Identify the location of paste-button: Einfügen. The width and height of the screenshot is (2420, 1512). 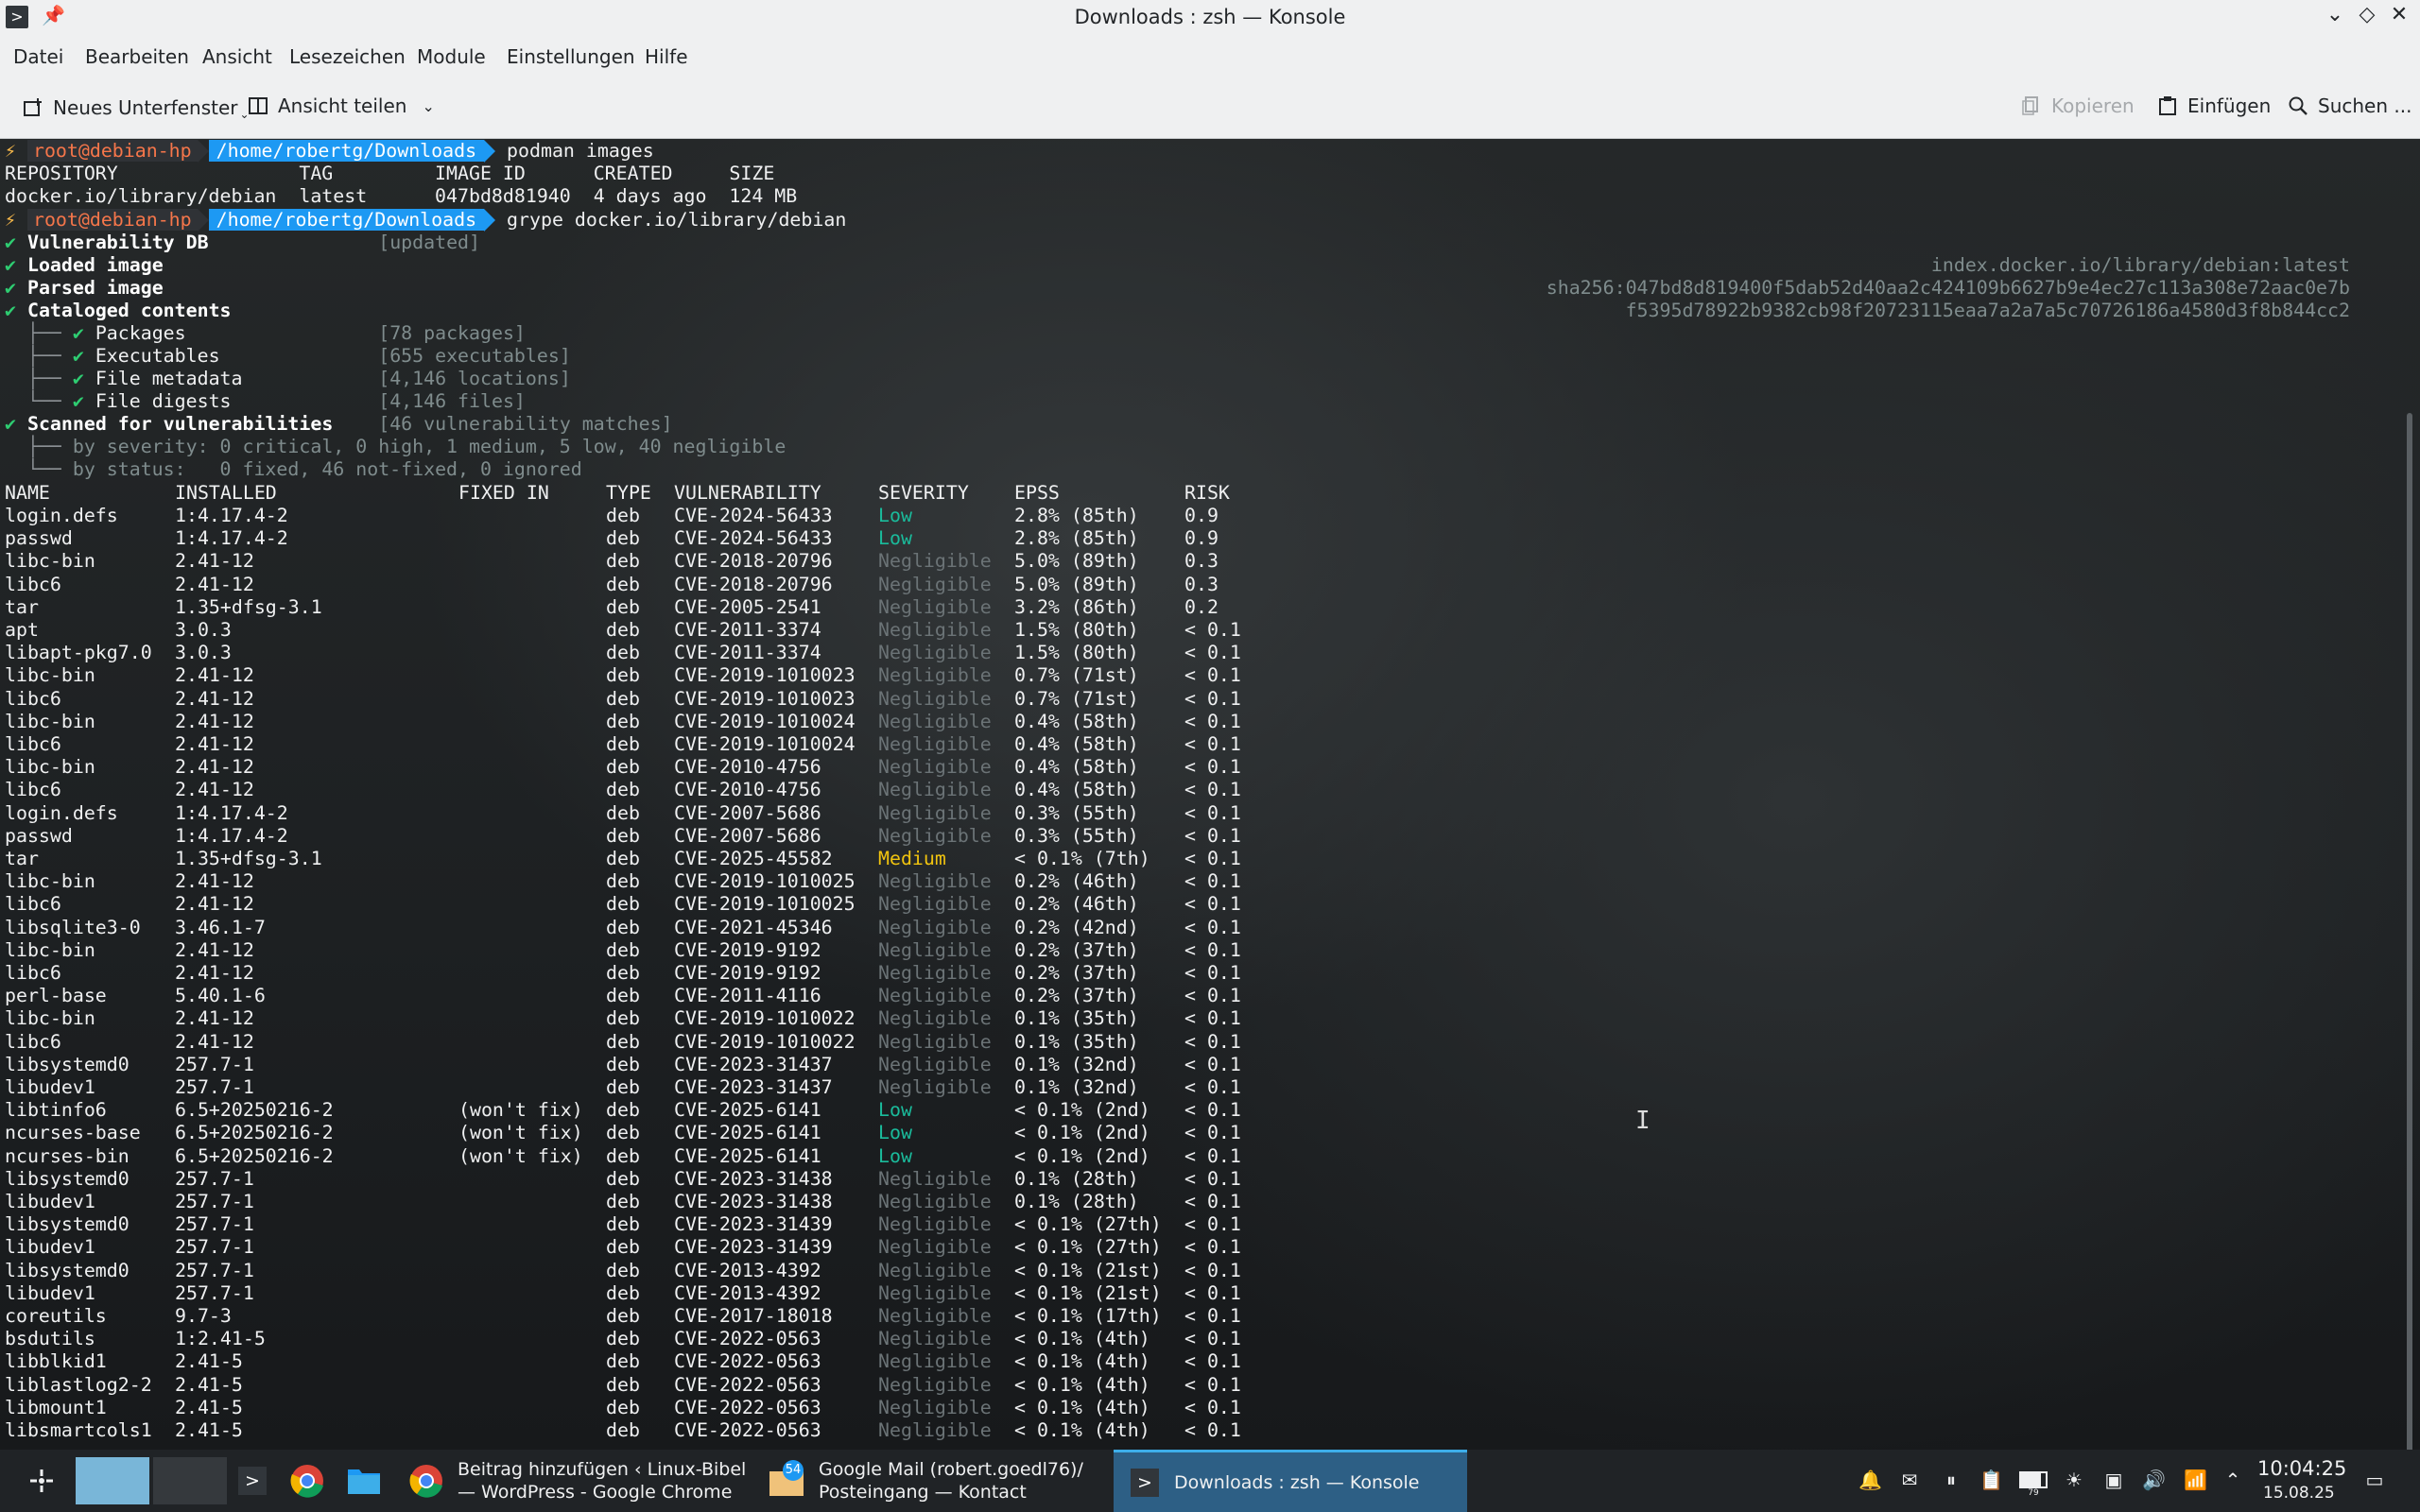
(2214, 105).